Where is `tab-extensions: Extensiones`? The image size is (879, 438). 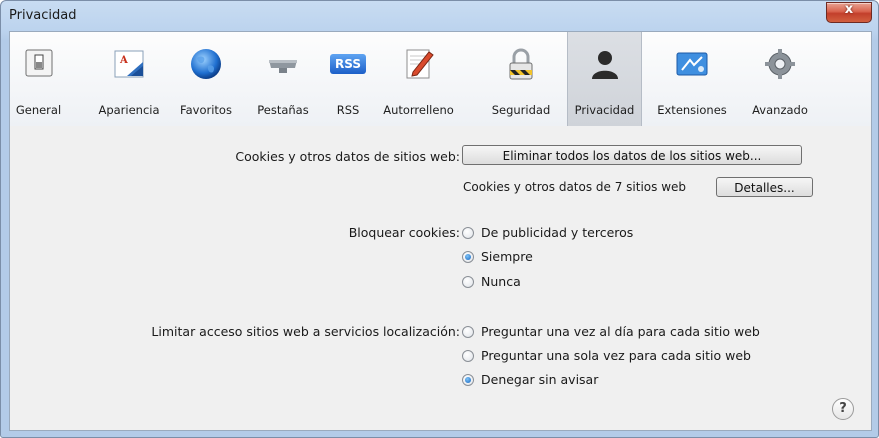
tab-extensions: Extensiones is located at coordinates (692, 79).